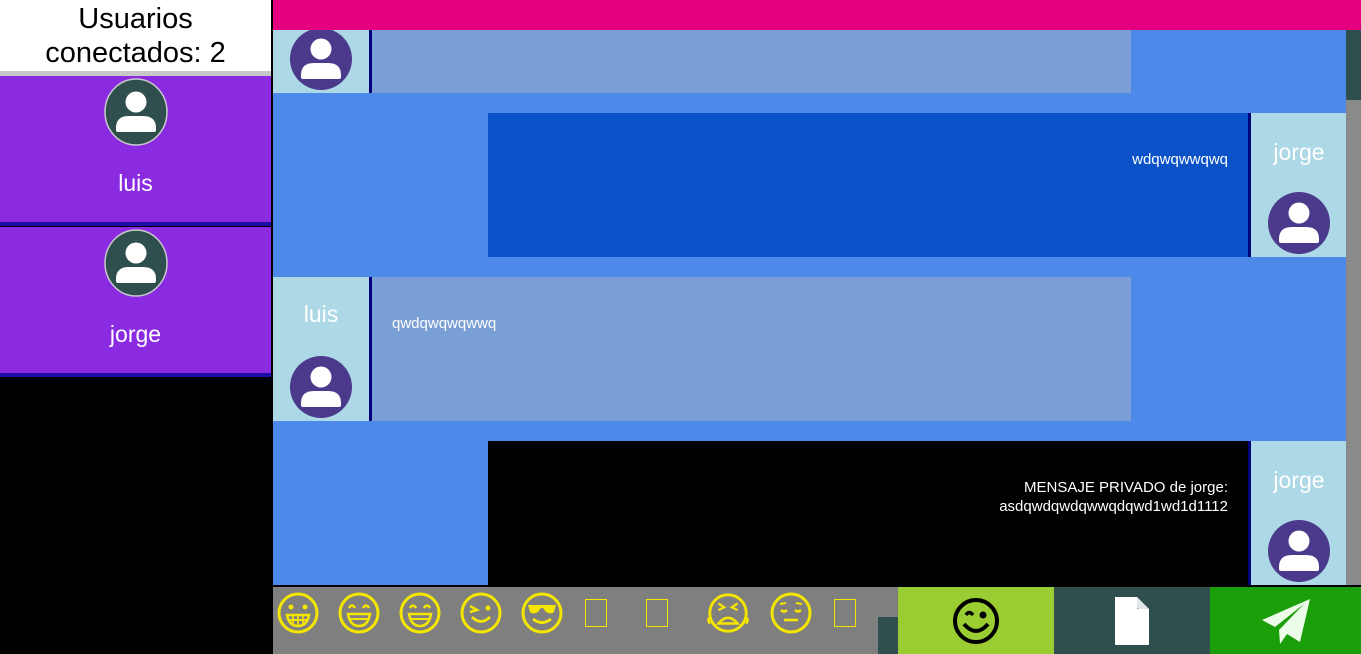  What do you see at coordinates (888, 635) in the screenshot?
I see `emoji-scrollbar-thumb` at bounding box center [888, 635].